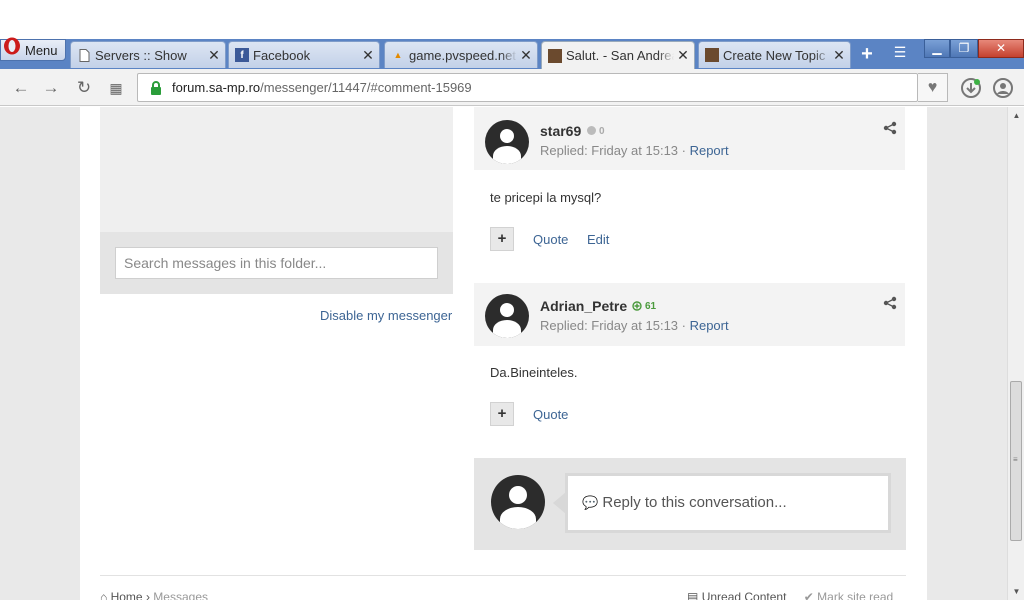  I want to click on maximize-icon: ❐, so click(964, 48).